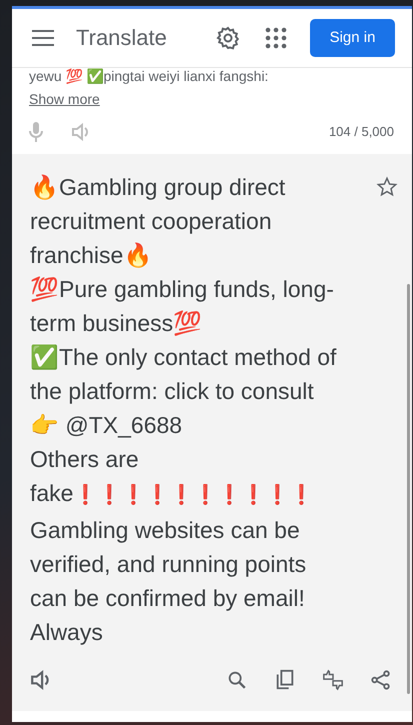 This screenshot has width=413, height=725. What do you see at coordinates (169, 581) in the screenshot?
I see `translation-text: Gambling websites can be verified, and running points can be confirmed by email! Always` at bounding box center [169, 581].